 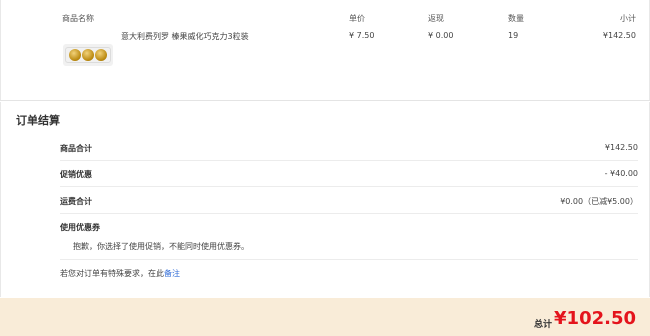 What do you see at coordinates (619, 35) in the screenshot?
I see `product-subtotal: ¥142.50` at bounding box center [619, 35].